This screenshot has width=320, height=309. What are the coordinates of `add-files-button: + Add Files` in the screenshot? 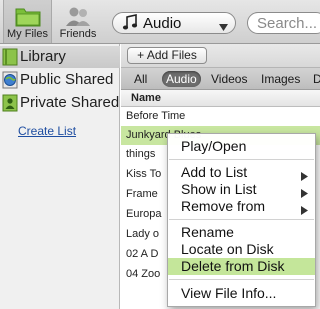 It's located at (167, 55).